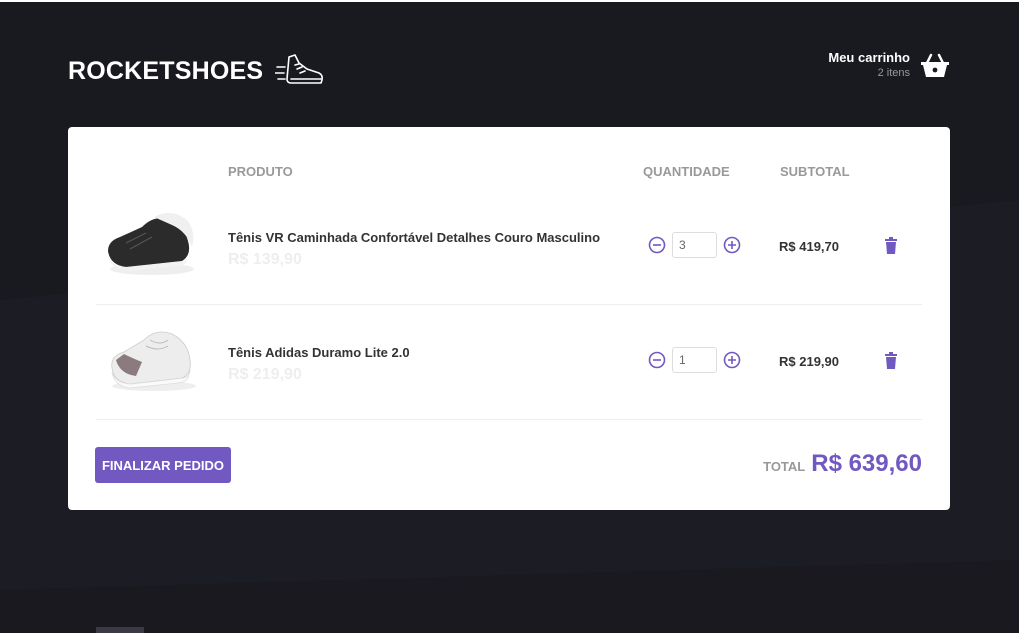 The width and height of the screenshot is (1019, 633). Describe the element at coordinates (153, 361) in the screenshot. I see `white-sneaker-image` at that location.